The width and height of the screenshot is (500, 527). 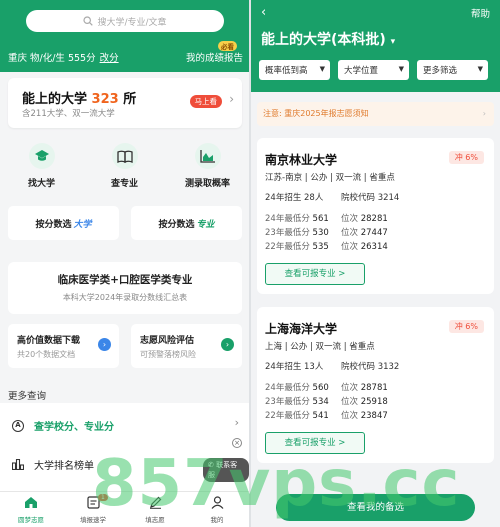 What do you see at coordinates (41, 156) in the screenshot?
I see `graduation-cap-icon` at bounding box center [41, 156].